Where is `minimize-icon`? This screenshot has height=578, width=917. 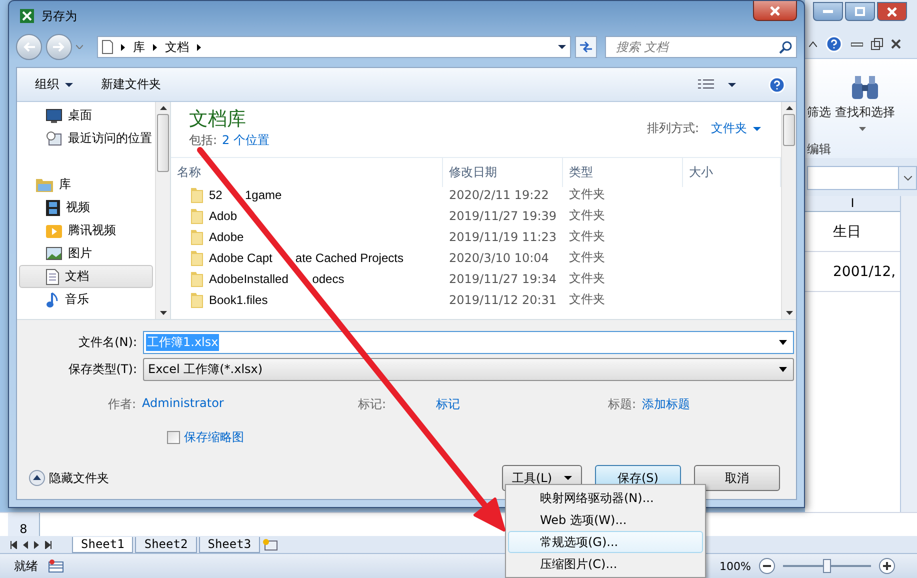 minimize-icon is located at coordinates (857, 44).